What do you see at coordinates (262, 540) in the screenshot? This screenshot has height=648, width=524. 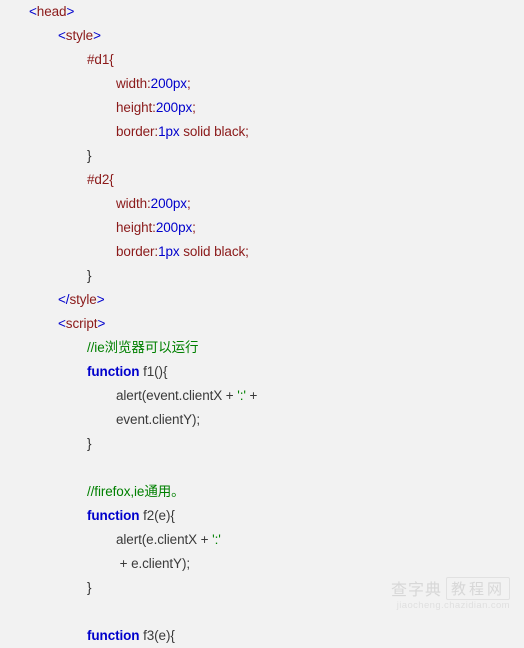 I see `code-line: alert(e.clientX + ':'` at bounding box center [262, 540].